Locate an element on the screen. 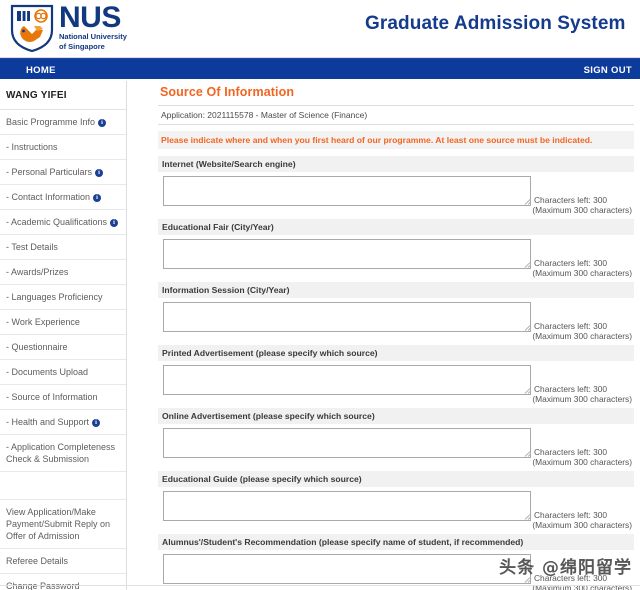 The height and width of the screenshot is (590, 640). sidebar-item-label: - Test Details is located at coordinates (32, 247).